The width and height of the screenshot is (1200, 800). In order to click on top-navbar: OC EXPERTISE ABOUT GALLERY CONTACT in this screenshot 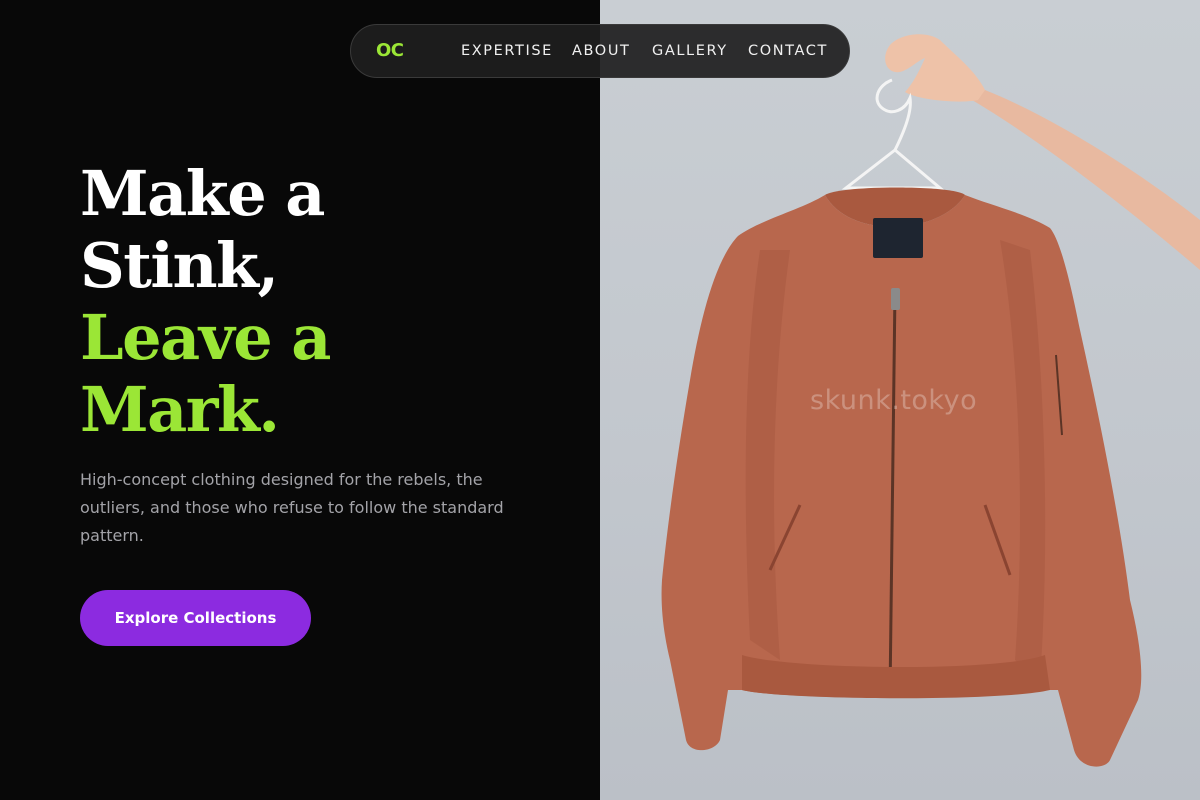, I will do `click(600, 51)`.